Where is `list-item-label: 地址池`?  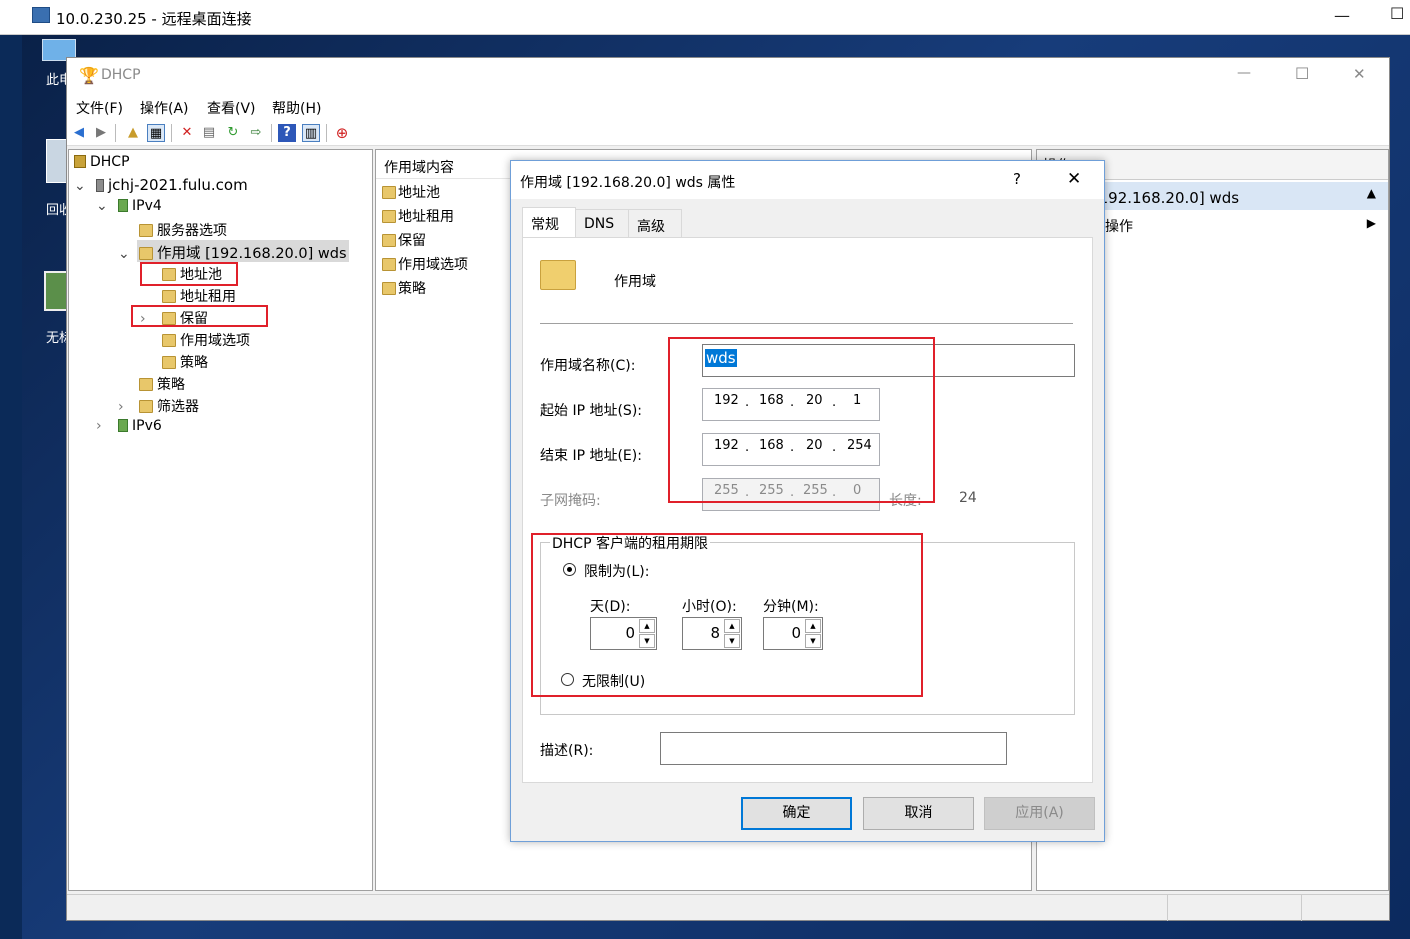
list-item-label: 地址池 is located at coordinates (419, 193).